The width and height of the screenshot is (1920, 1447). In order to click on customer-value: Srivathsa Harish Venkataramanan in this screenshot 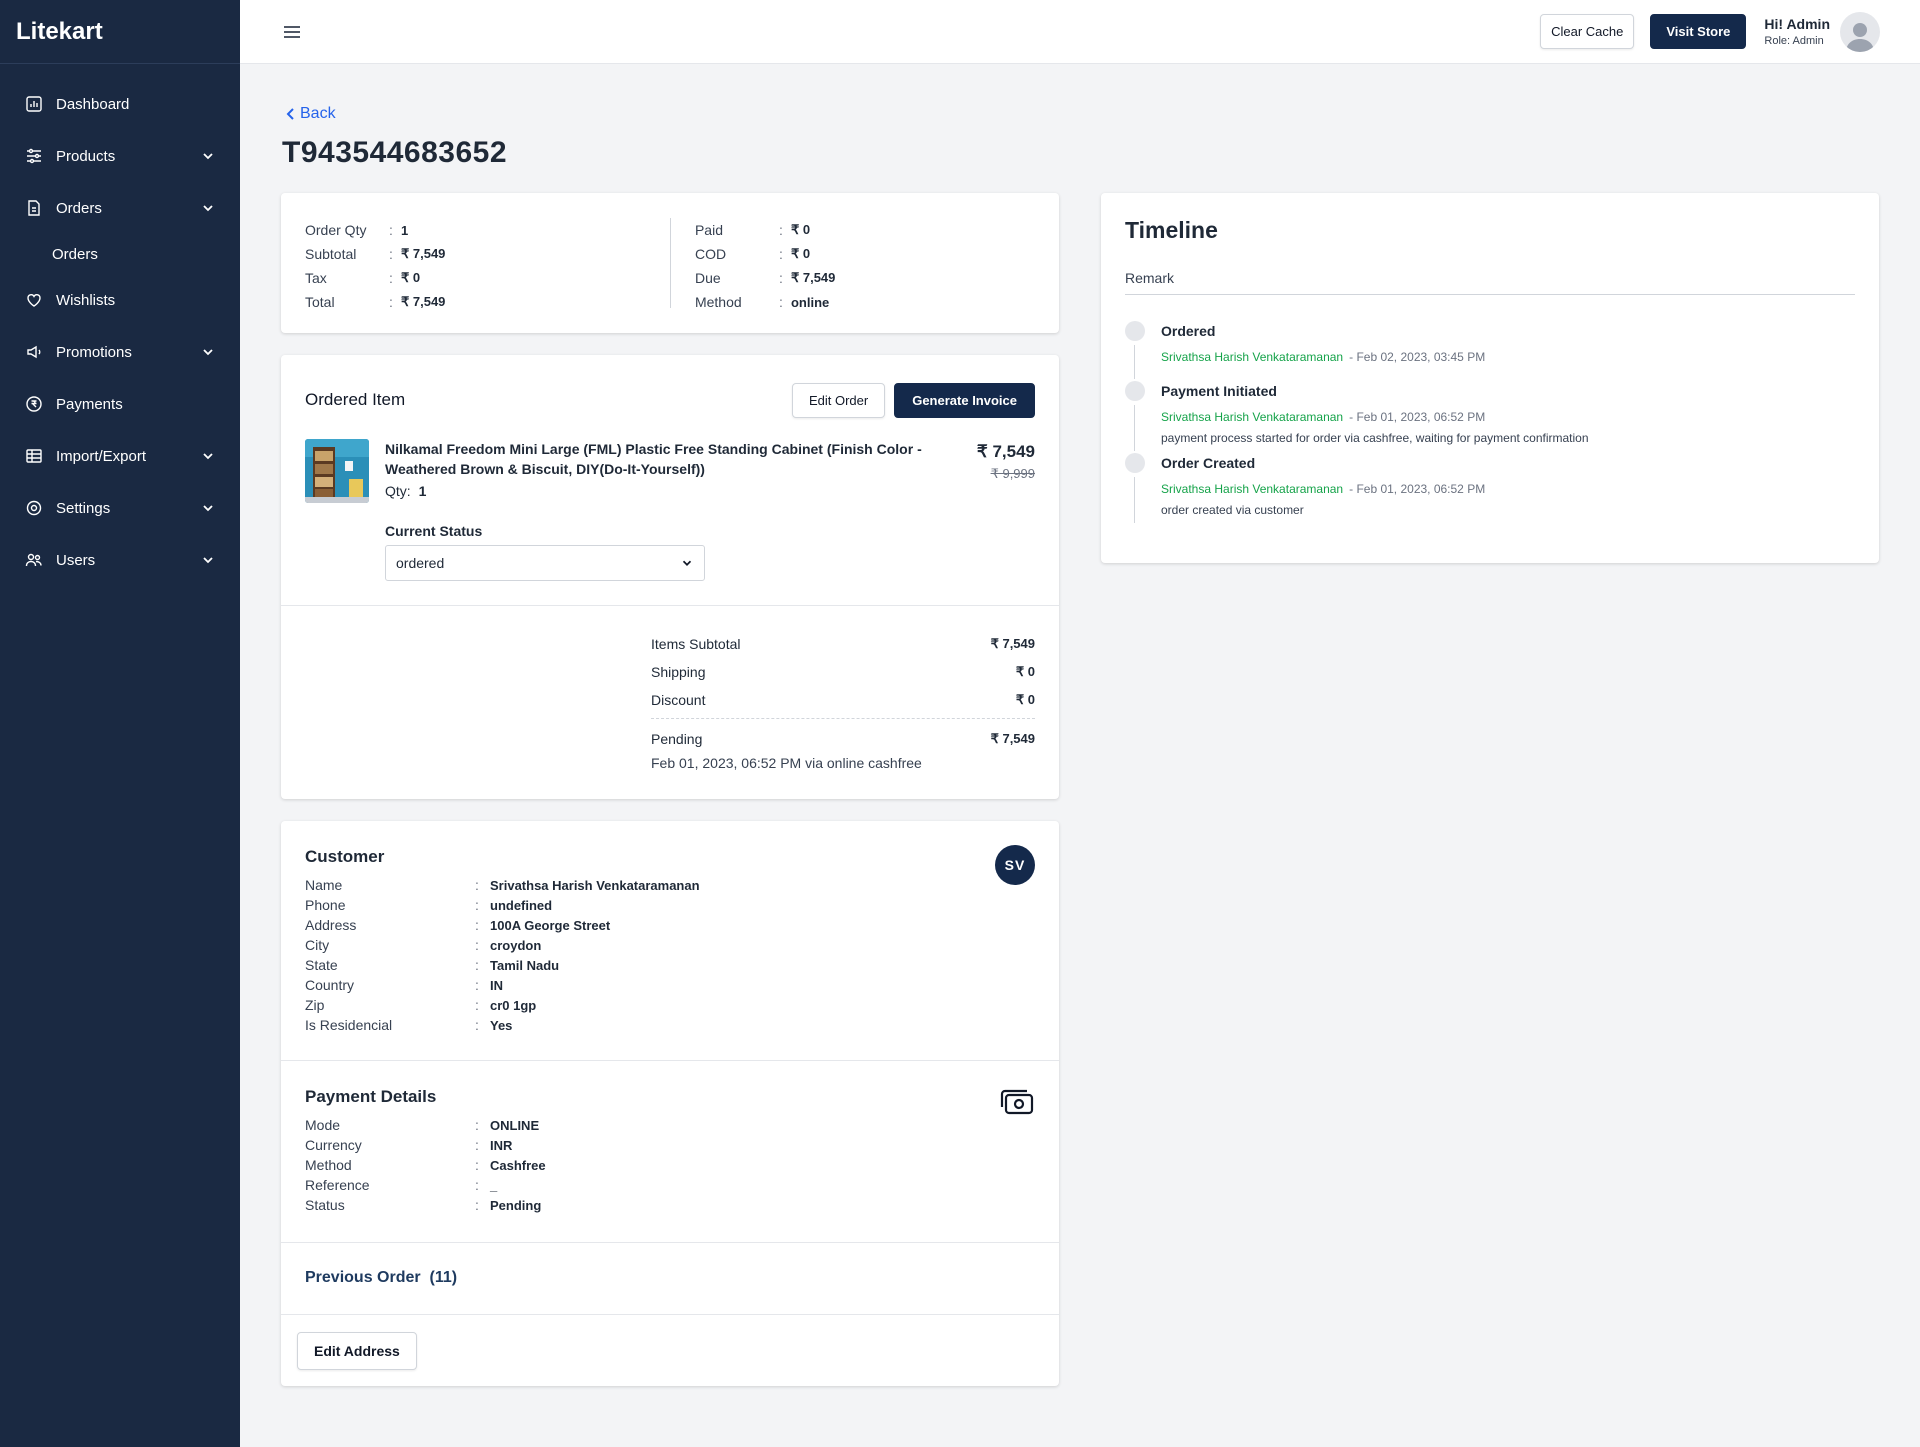, I will do `click(595, 885)`.